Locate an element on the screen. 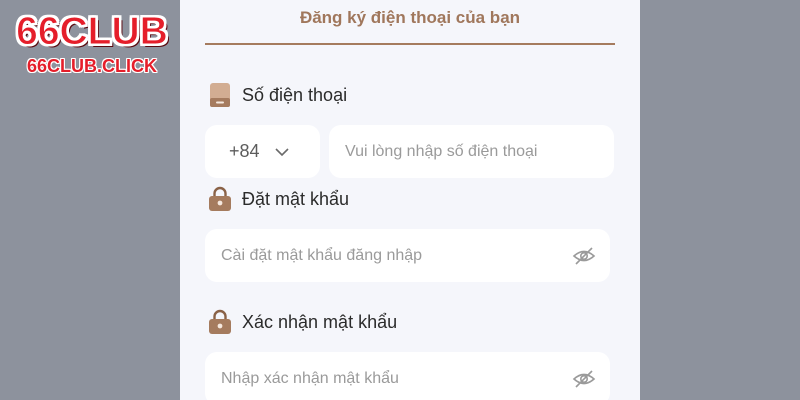  password-input-box is located at coordinates (407, 255).